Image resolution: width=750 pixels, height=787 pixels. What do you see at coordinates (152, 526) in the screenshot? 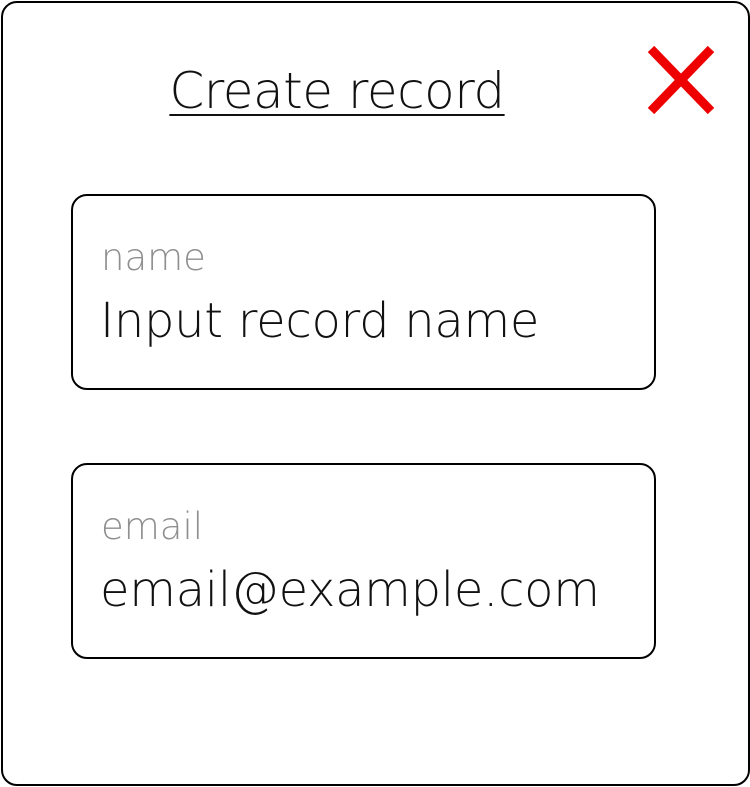
I see `email-field-label: email` at bounding box center [152, 526].